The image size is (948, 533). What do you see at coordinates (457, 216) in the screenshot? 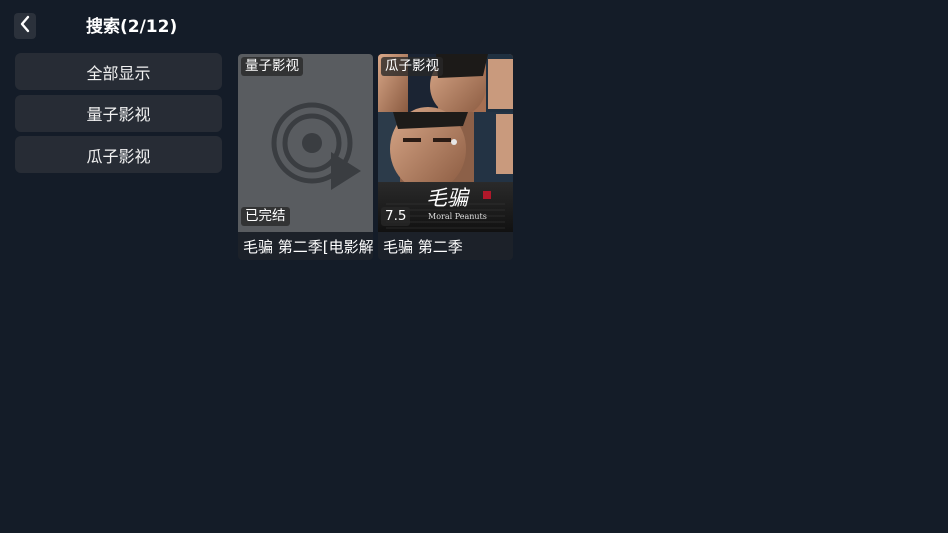
I see `poster-subtitle-text: Moral Peanuts` at bounding box center [457, 216].